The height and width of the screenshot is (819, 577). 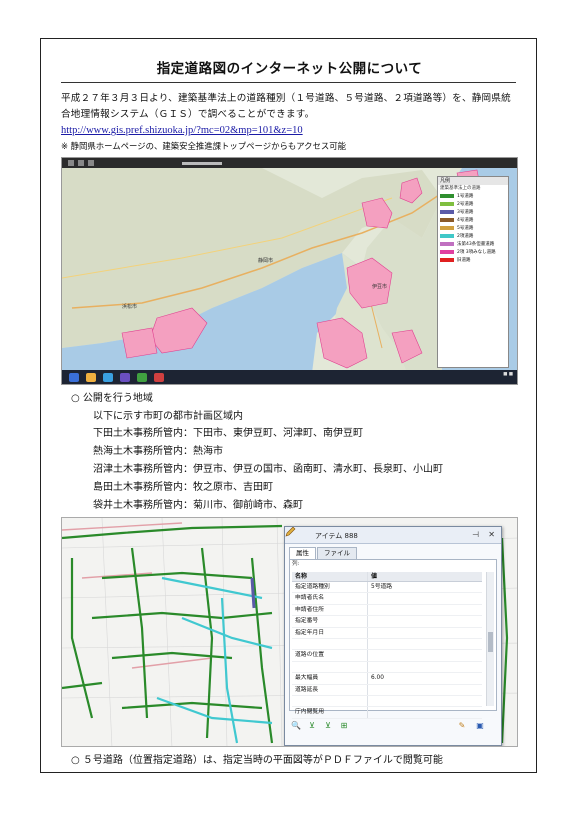 I want to click on legend-label: 旧道路, so click(x=464, y=260).